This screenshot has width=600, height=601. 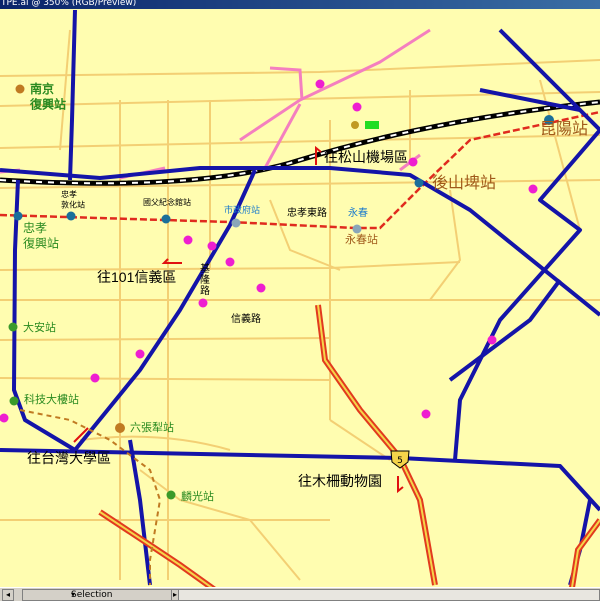 I want to click on label-sun-yatsen-memorial: 國父紀念館站, so click(x=167, y=202).